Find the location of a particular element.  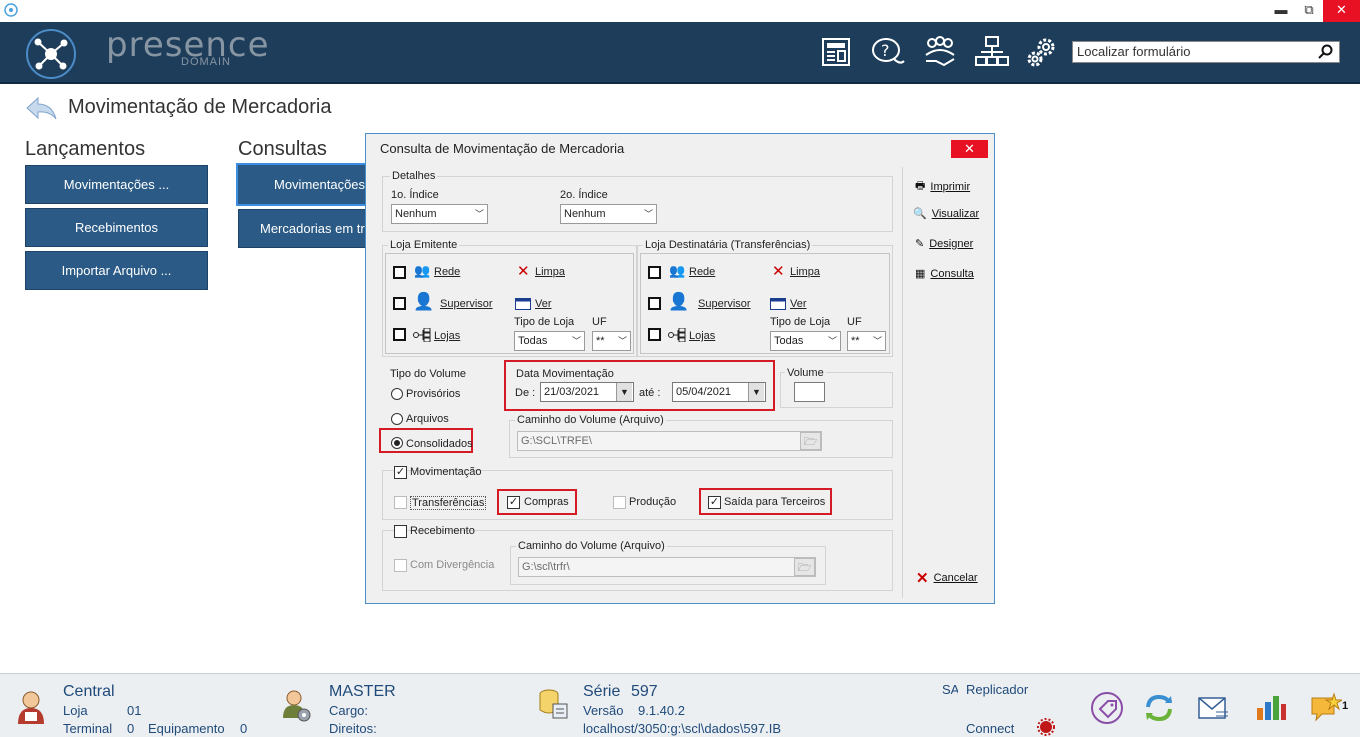

de-label: De : is located at coordinates (525, 393).